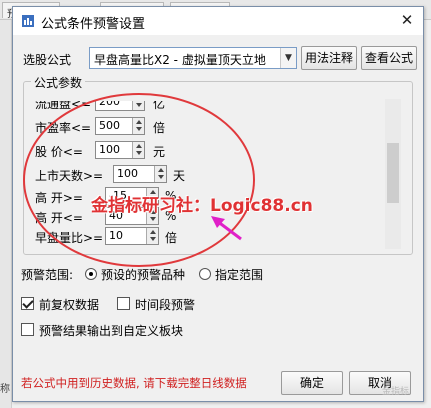  Describe the element at coordinates (143, 274) in the screenshot. I see `range-preset-label: 预设的预警品种` at that location.